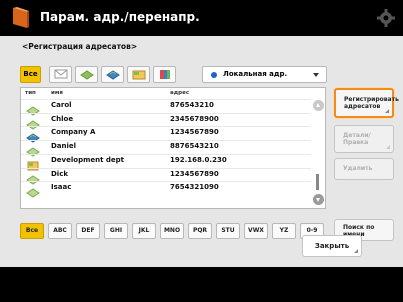 Image resolution: width=403 pixels, height=302 pixels. I want to click on close-button-label: Закрыть, so click(332, 246).